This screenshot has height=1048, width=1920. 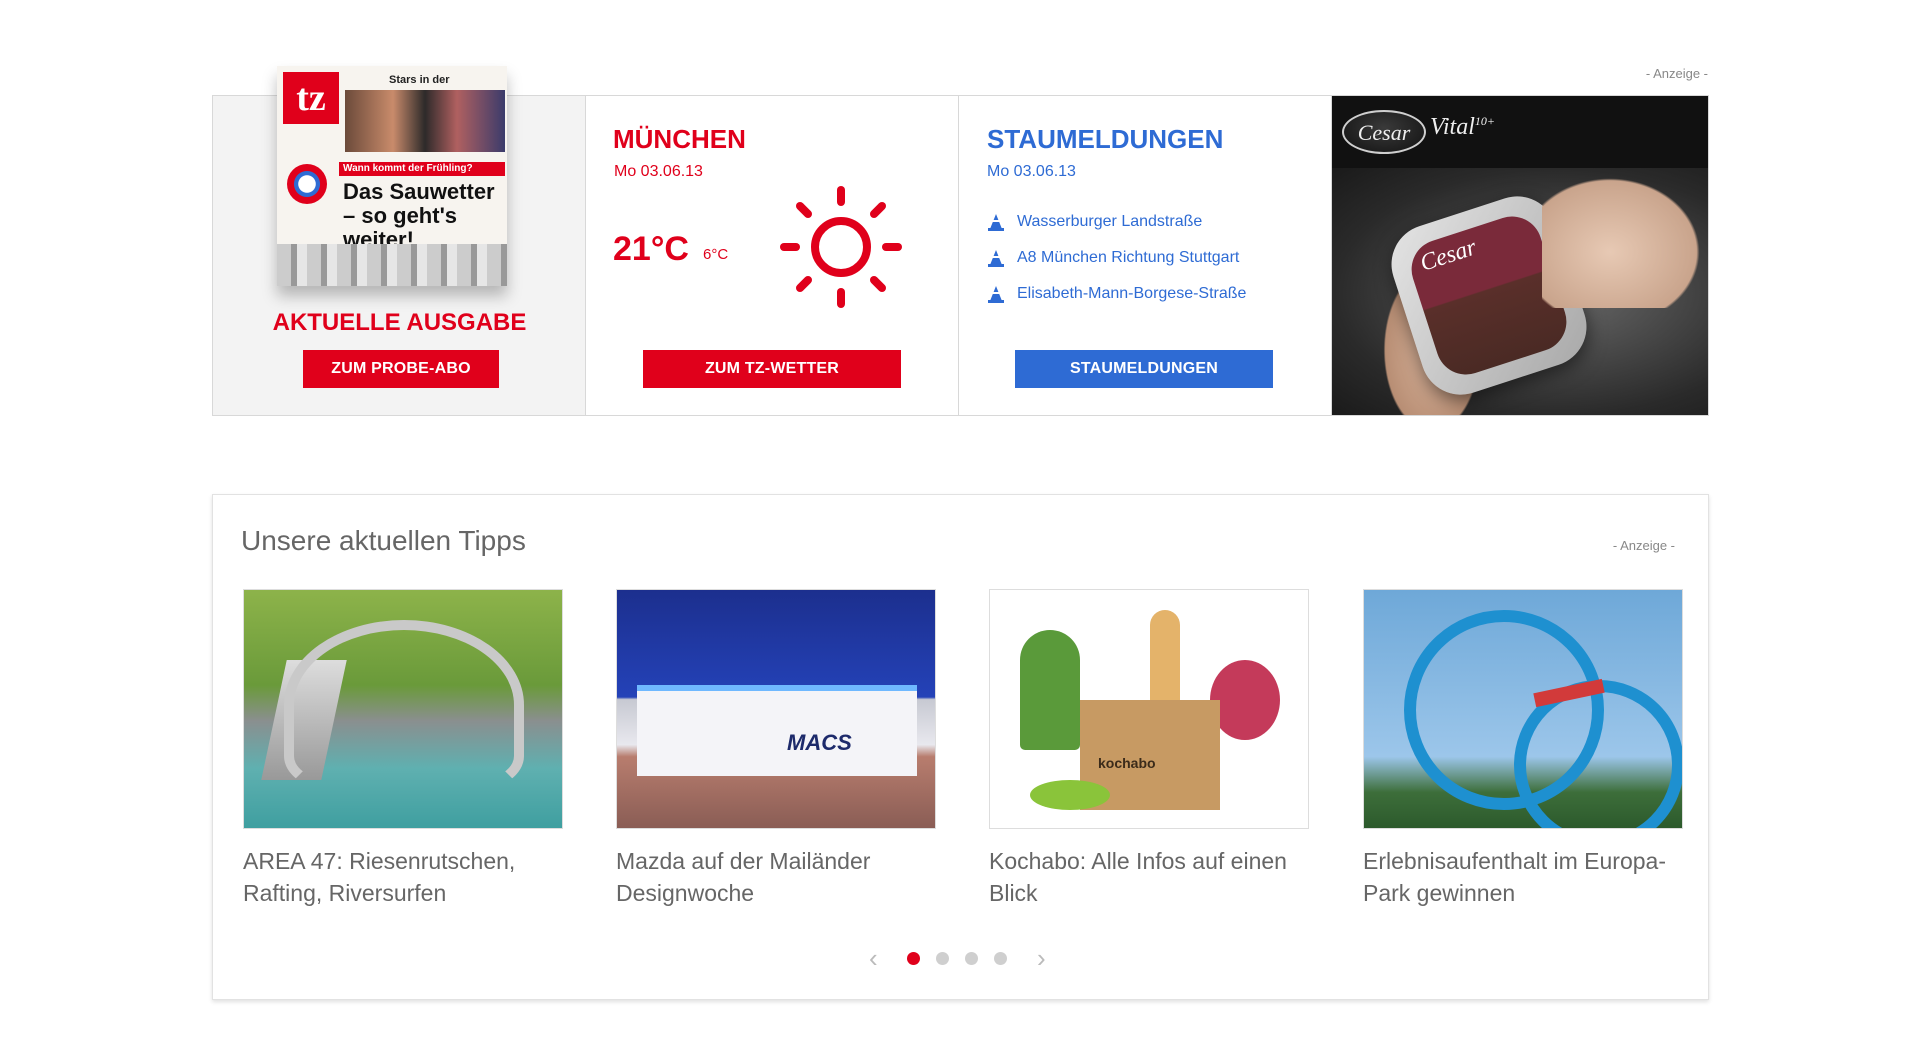 What do you see at coordinates (1110, 221) in the screenshot?
I see `traffic-item-label: Wasserburger Landstraße` at bounding box center [1110, 221].